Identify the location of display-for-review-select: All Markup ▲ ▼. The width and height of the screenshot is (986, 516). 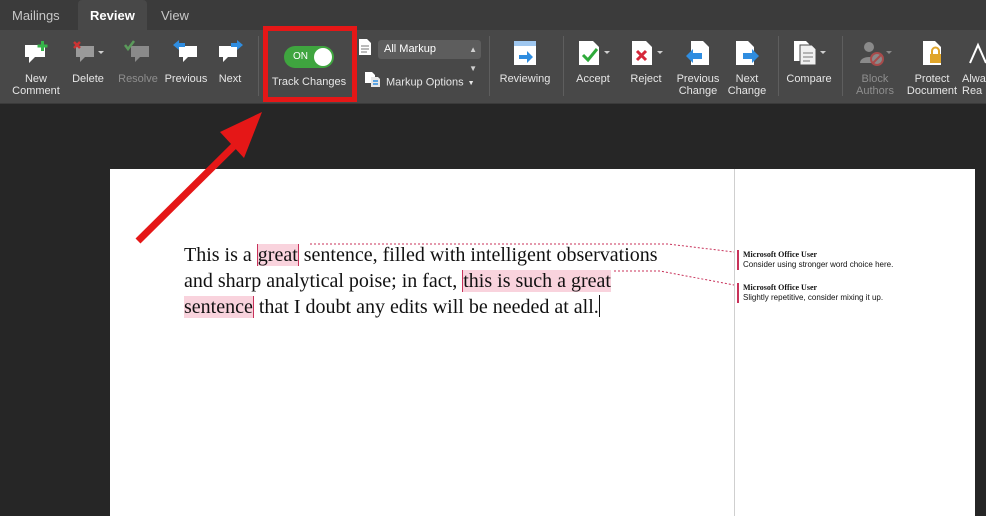
(429, 56).